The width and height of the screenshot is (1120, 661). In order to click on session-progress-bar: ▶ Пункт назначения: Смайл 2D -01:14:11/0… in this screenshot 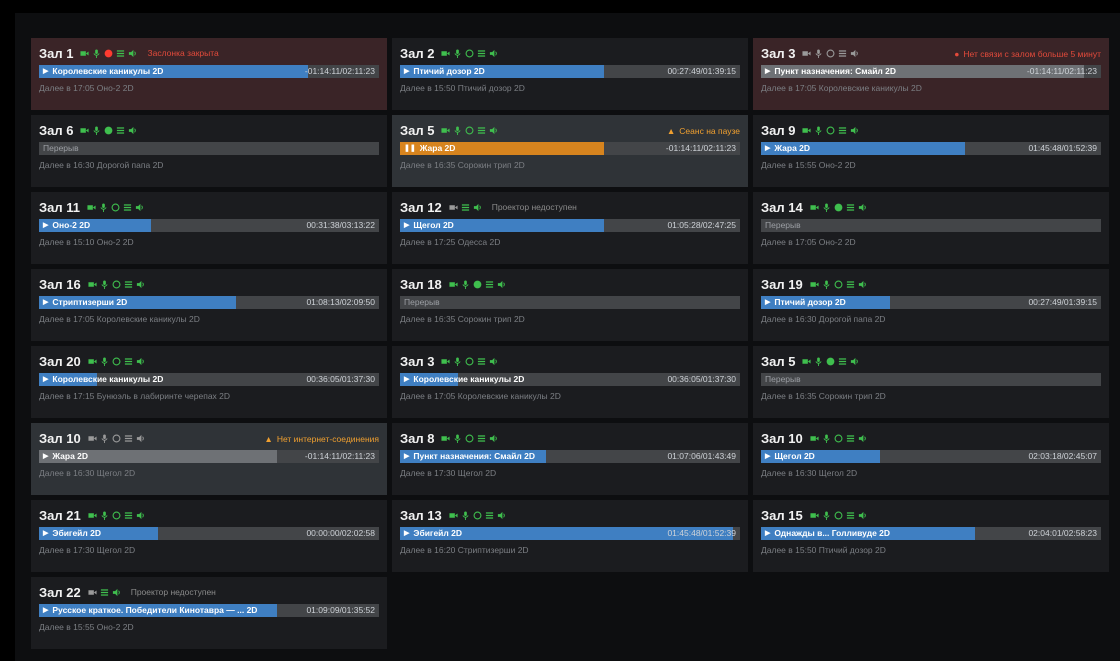, I will do `click(931, 71)`.